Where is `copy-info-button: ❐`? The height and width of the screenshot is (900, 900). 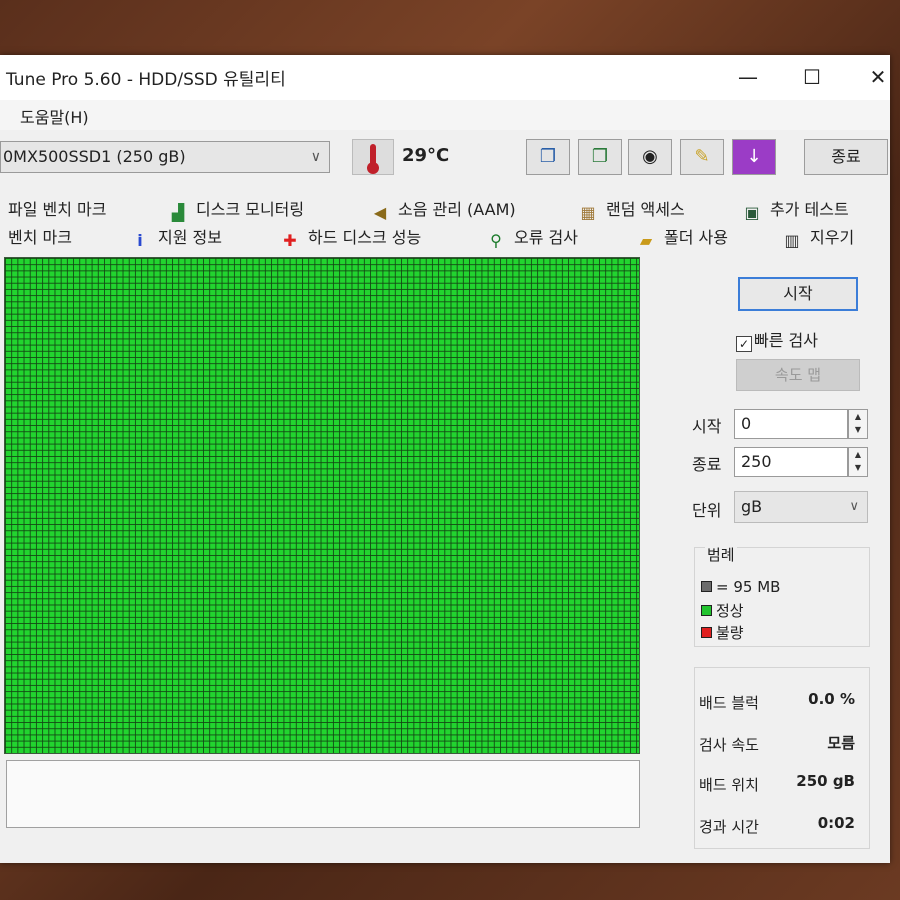 copy-info-button: ❐ is located at coordinates (548, 157).